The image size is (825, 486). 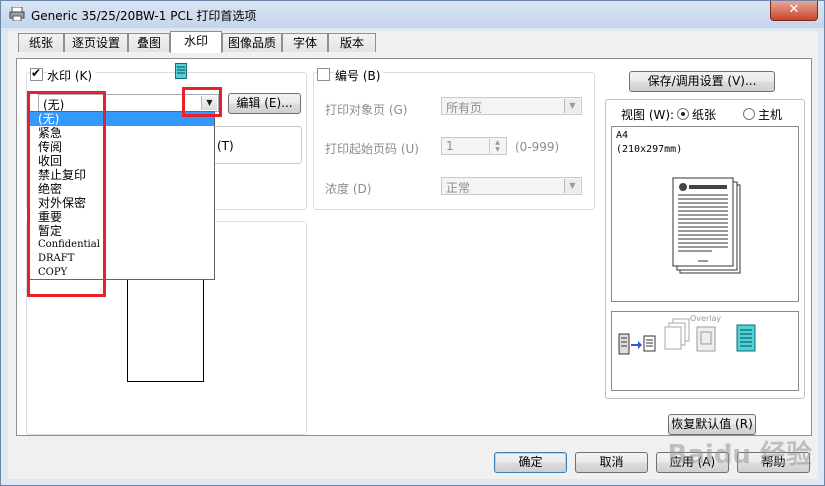 What do you see at coordinates (96, 42) in the screenshot?
I see `tab-page-settings: 逐页设置` at bounding box center [96, 42].